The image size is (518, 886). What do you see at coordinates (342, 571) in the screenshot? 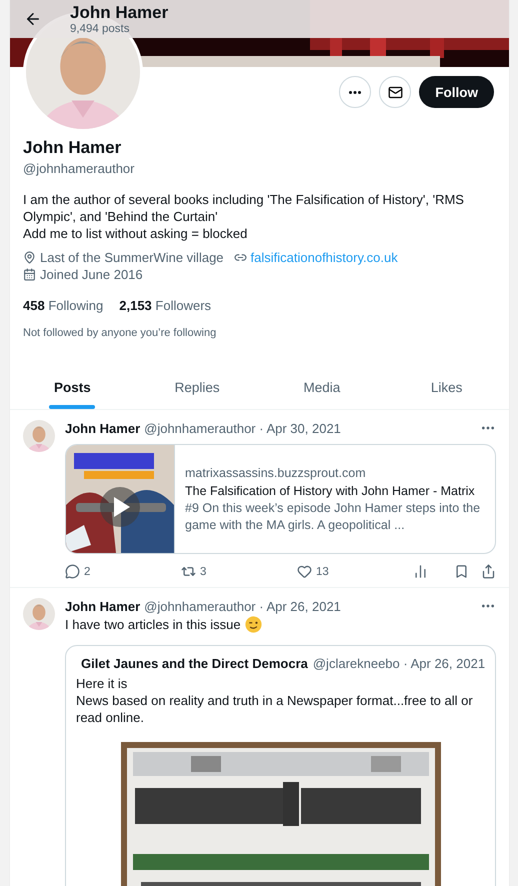
I see `like-button: 13` at bounding box center [342, 571].